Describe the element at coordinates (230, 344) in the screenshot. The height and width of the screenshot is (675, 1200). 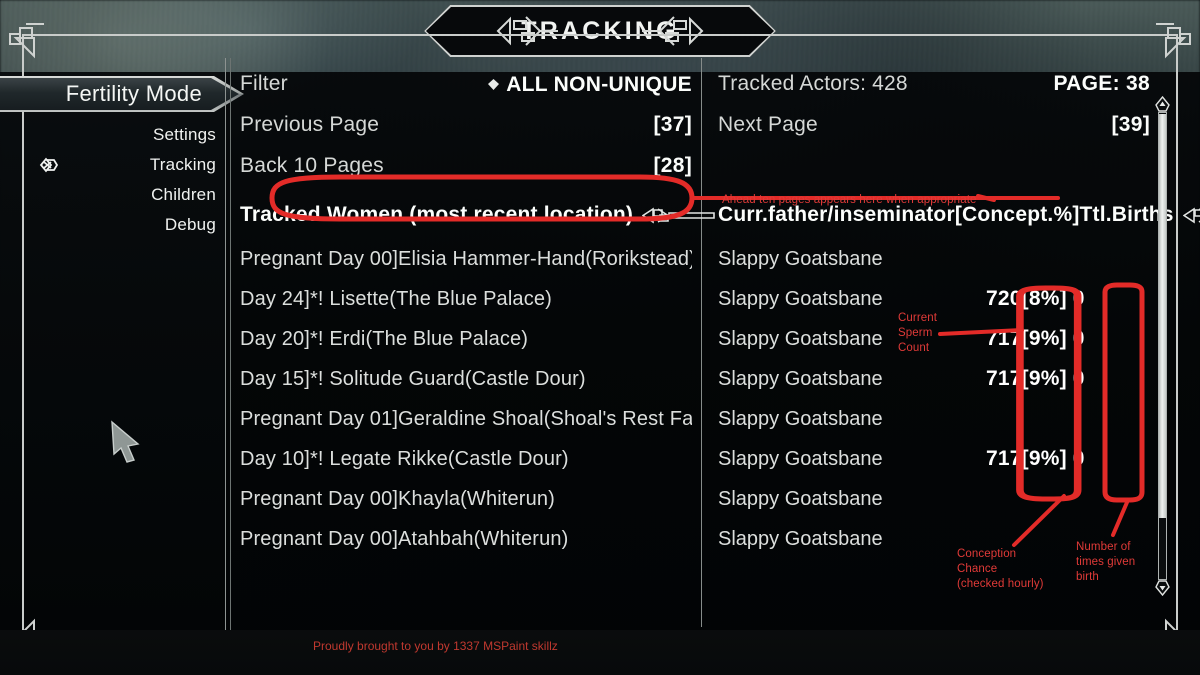
I see `divider-sidebar-b` at that location.